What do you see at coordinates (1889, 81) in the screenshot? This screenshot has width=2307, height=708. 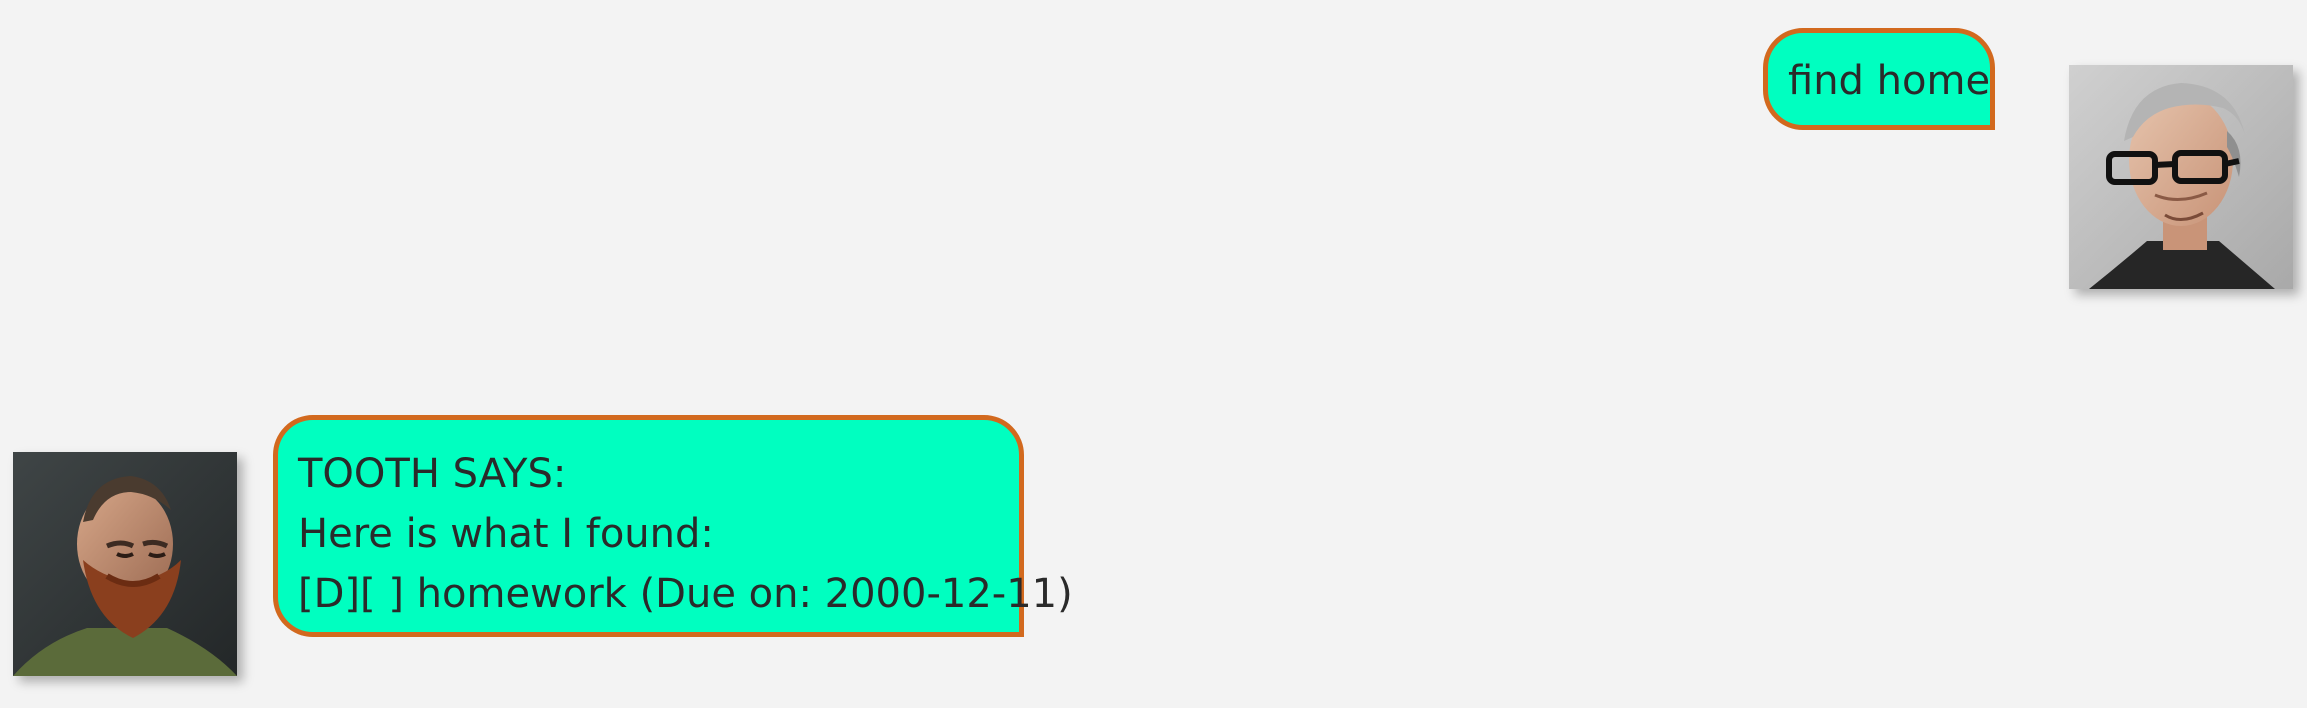 I see `user-message-text: find home` at bounding box center [1889, 81].